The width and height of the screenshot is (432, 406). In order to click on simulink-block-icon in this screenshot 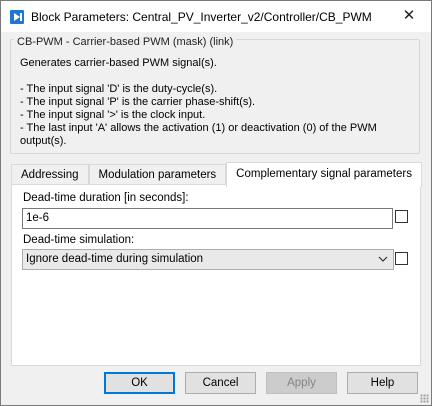, I will do `click(17, 16)`.